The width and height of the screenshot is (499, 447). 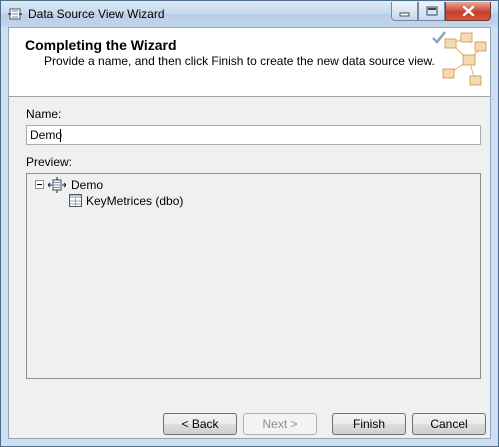 What do you see at coordinates (280, 424) in the screenshot?
I see `next-button: Next >` at bounding box center [280, 424].